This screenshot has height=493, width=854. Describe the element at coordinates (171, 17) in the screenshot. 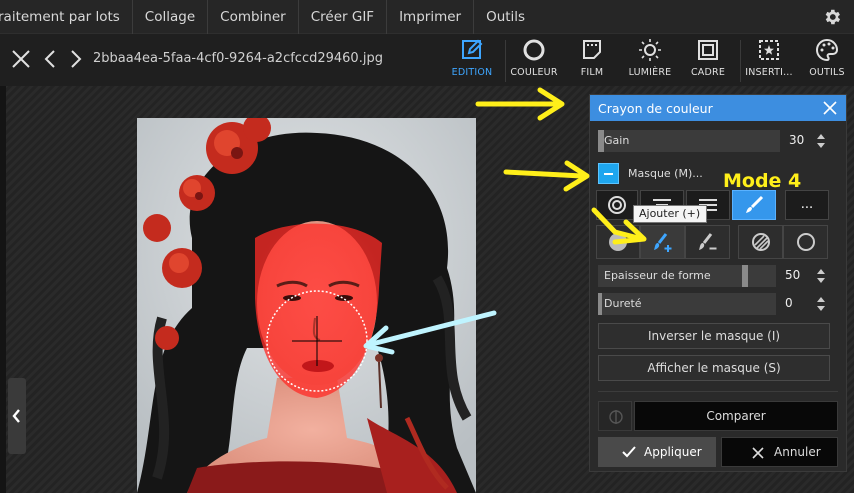

I see `menu-collage: Collage` at that location.